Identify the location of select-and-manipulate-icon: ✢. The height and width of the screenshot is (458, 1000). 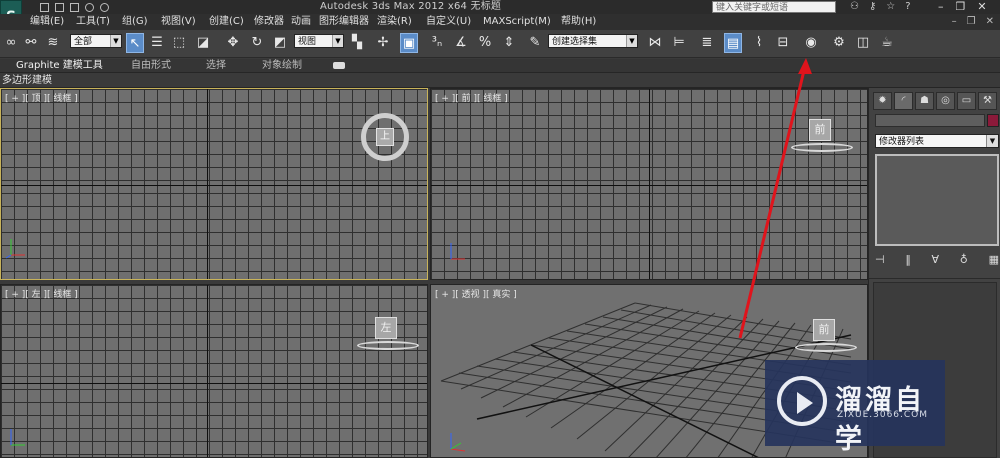
(383, 43).